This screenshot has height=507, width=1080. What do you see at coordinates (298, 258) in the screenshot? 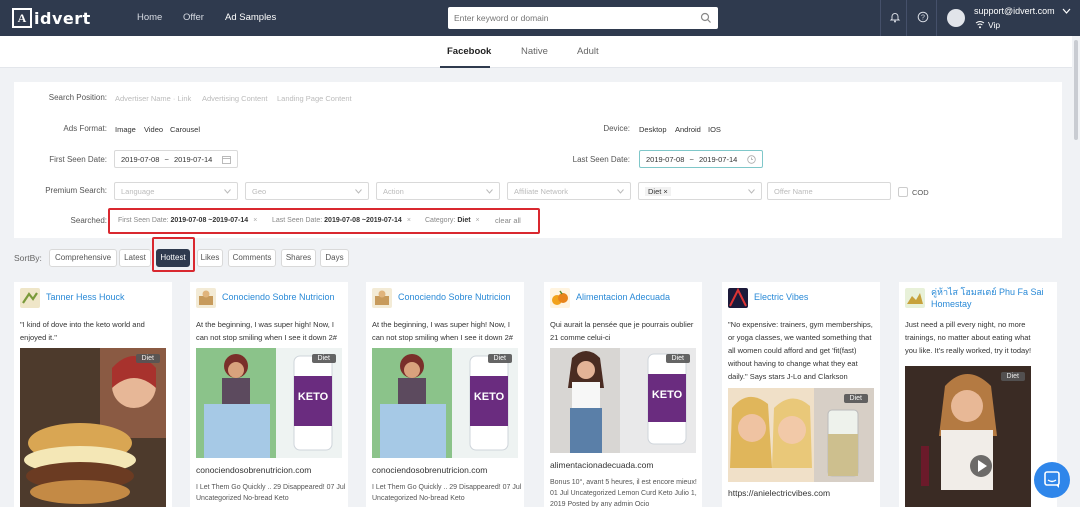
I see `sort-shares: Shares` at bounding box center [298, 258].